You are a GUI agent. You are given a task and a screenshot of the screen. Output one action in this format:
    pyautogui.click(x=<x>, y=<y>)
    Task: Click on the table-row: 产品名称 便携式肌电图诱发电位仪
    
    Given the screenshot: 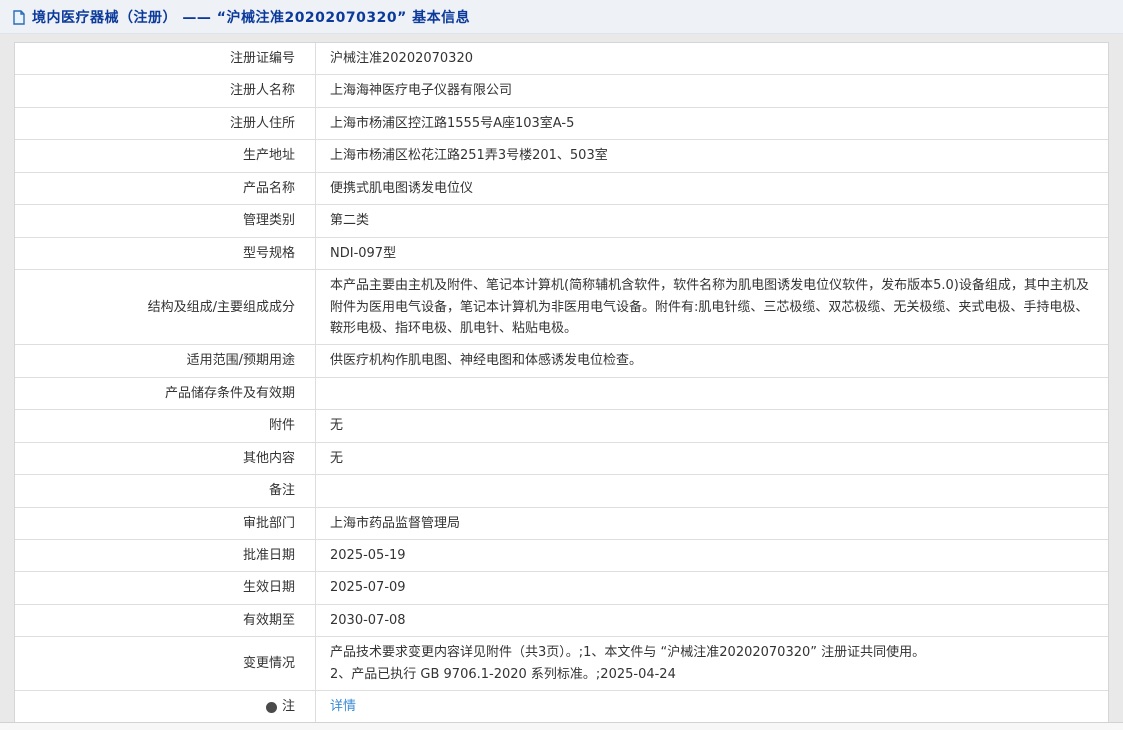 What is the action you would take?
    pyautogui.click(x=561, y=189)
    